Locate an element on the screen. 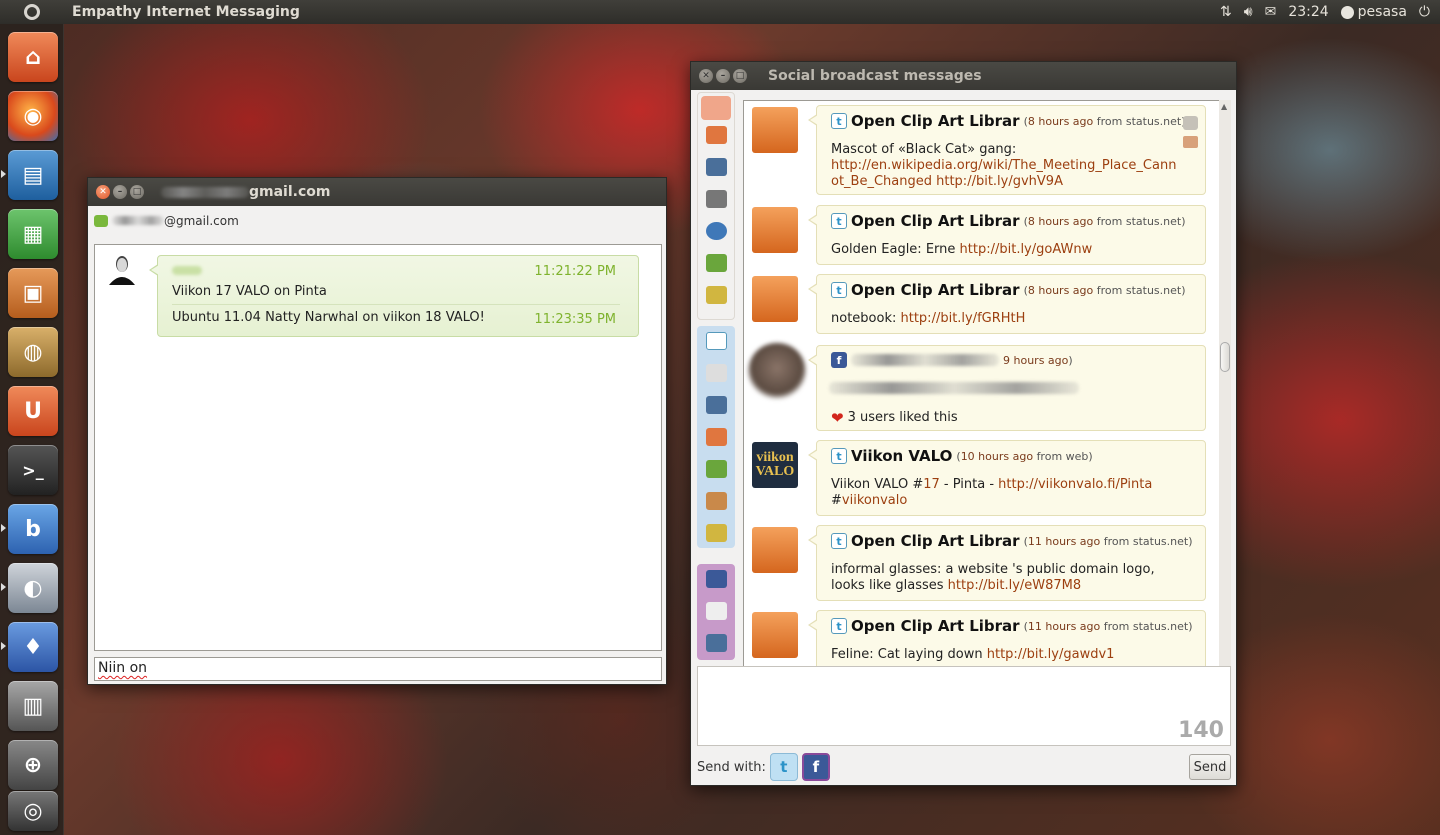  calc-icon: ▦ is located at coordinates (33, 234).